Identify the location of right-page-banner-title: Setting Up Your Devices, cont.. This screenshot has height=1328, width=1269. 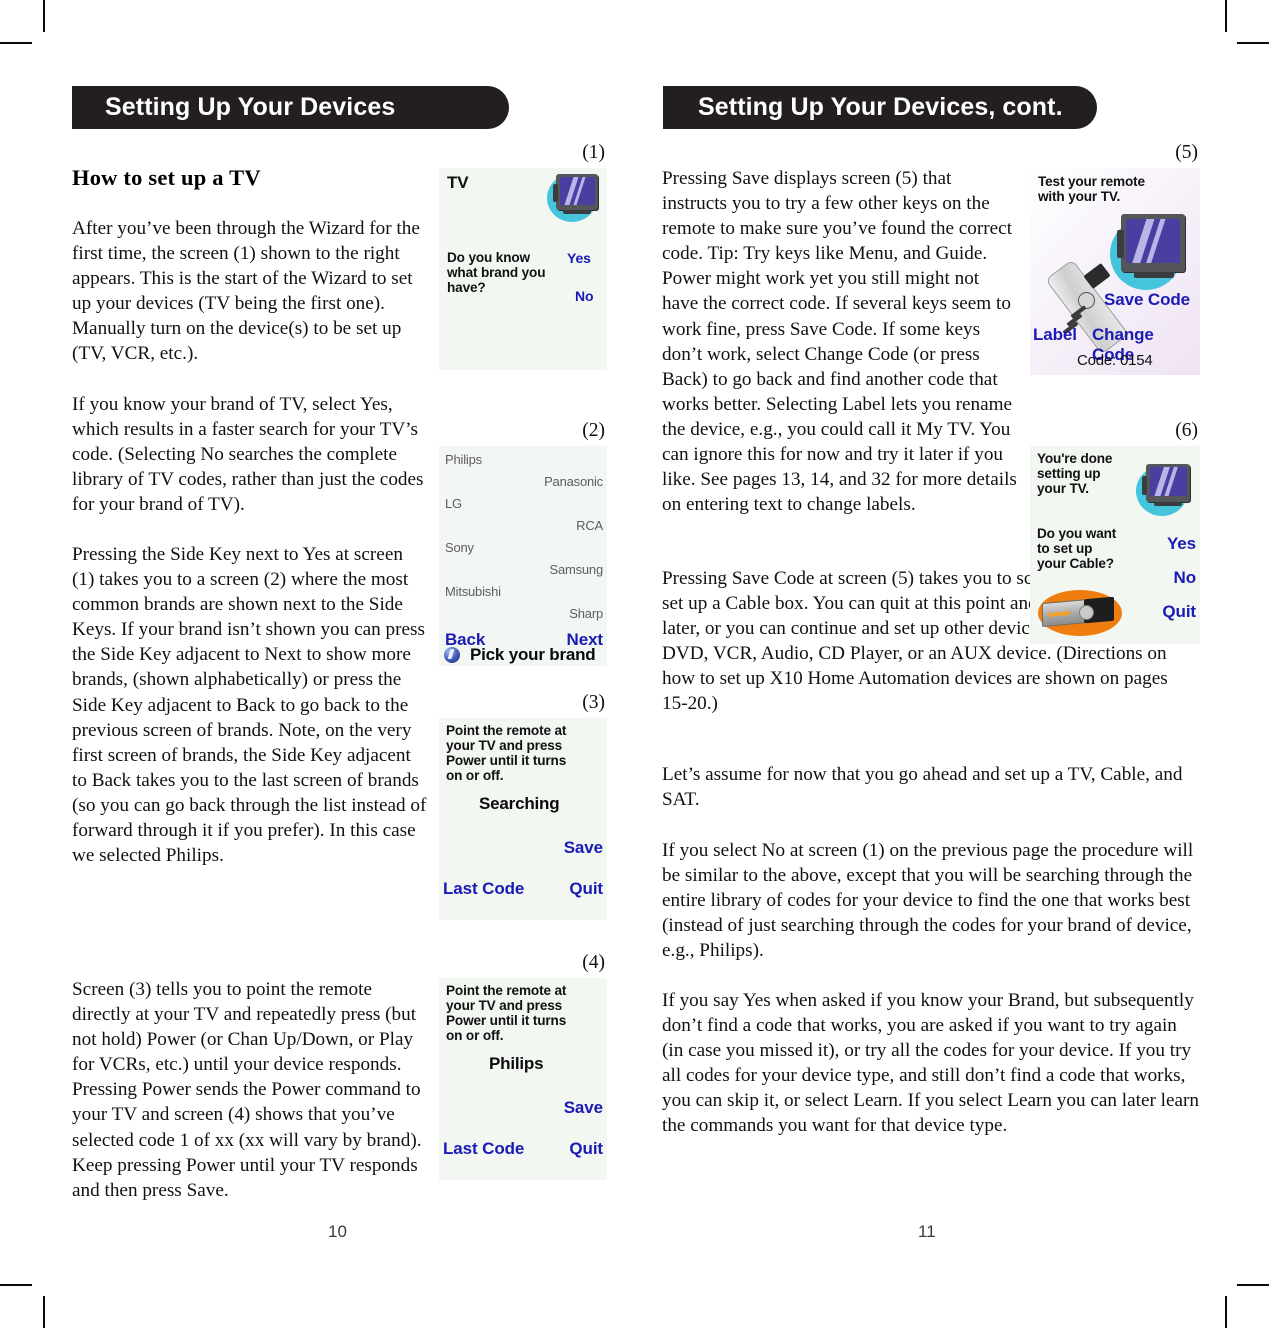
(880, 107).